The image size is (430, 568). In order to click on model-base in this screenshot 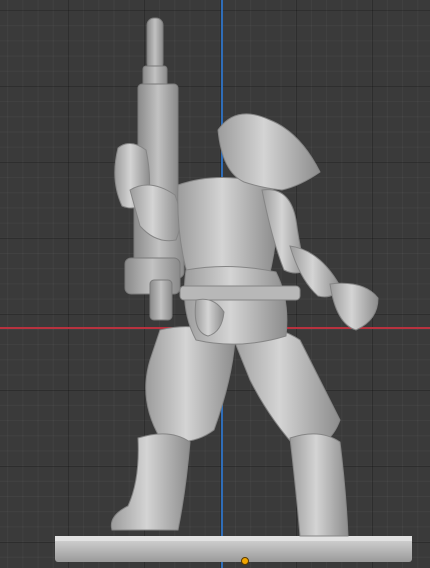, I will do `click(233, 549)`.